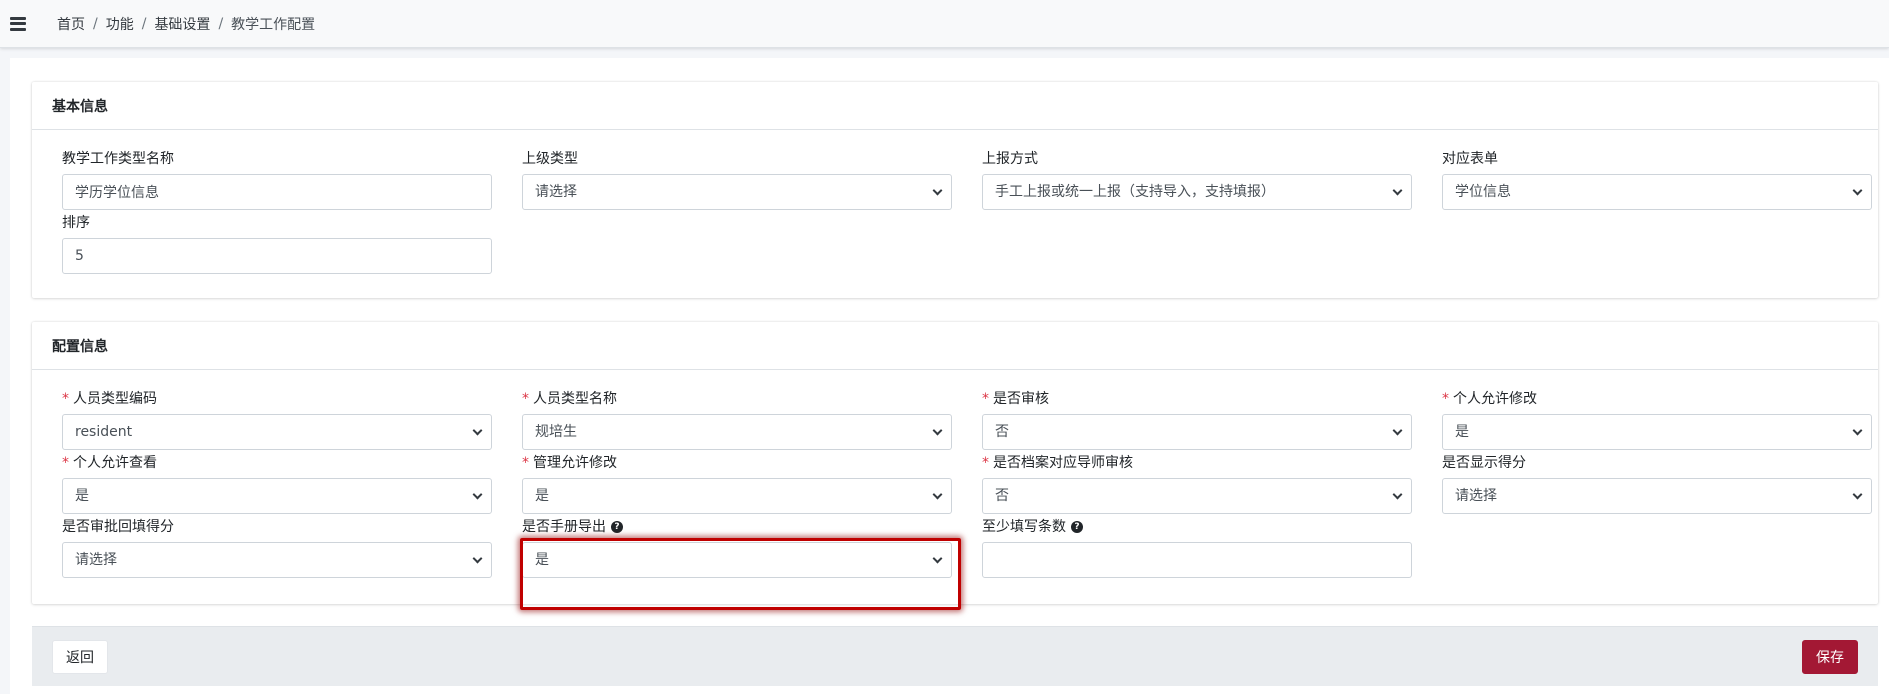  Describe the element at coordinates (76, 223) in the screenshot. I see `field-label: 排序` at that location.